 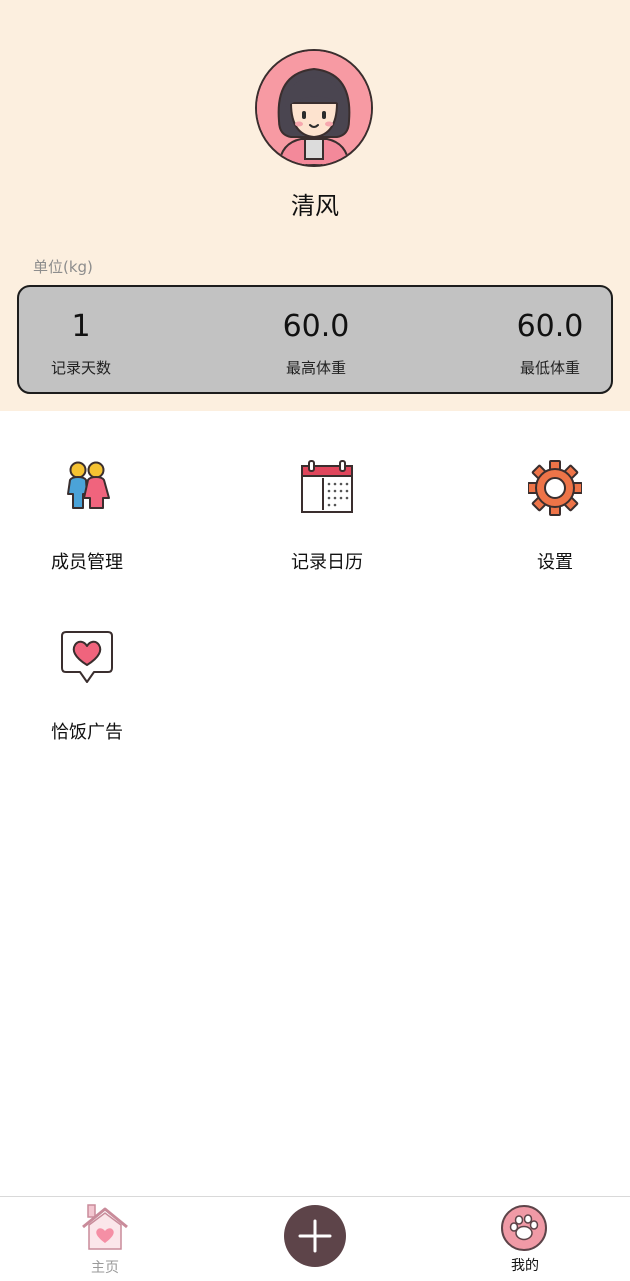 I want to click on menu-item-calendar: 记录日历, so click(x=327, y=520).